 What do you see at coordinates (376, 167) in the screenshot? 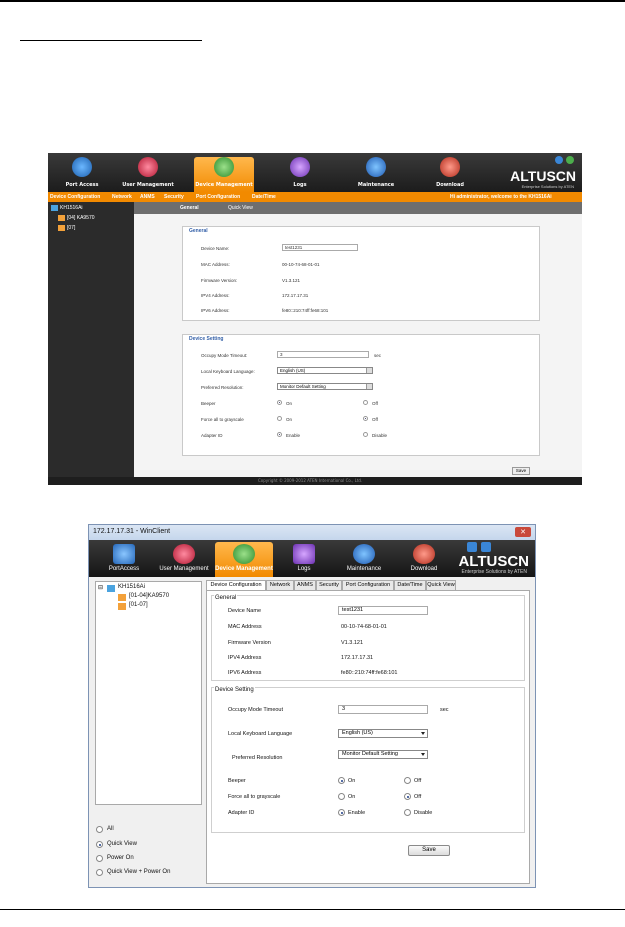
I see `maintenance-icon` at bounding box center [376, 167].